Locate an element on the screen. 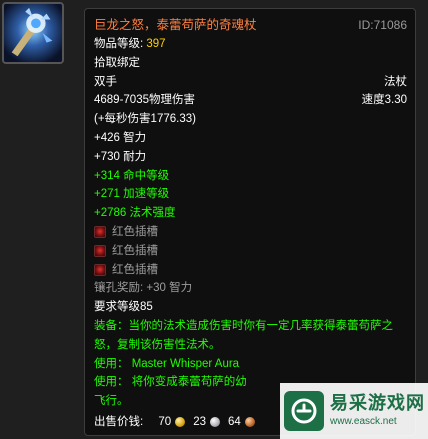 This screenshot has width=428, height=439. stat-hit: +314 命中等级 is located at coordinates (132, 175).